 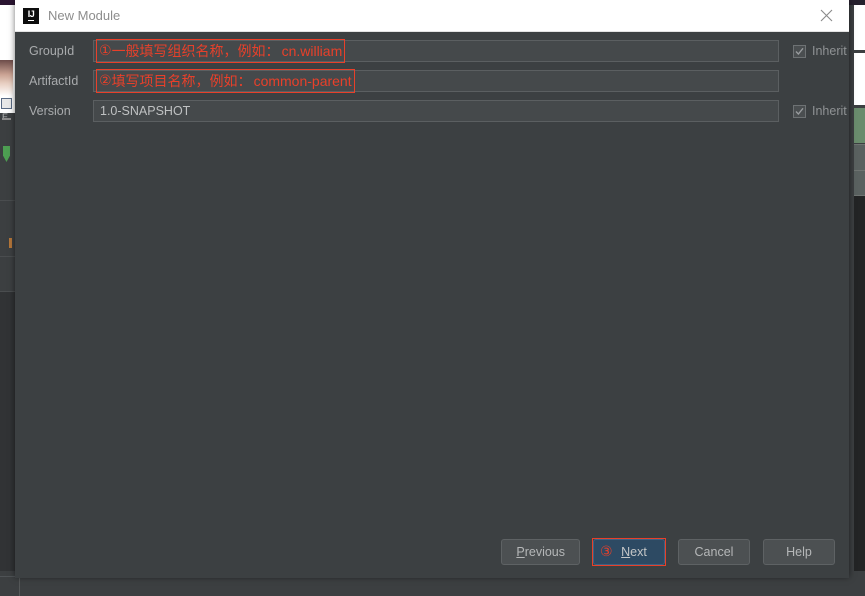 I want to click on groupid-inherit-checkbox, so click(x=799, y=51).